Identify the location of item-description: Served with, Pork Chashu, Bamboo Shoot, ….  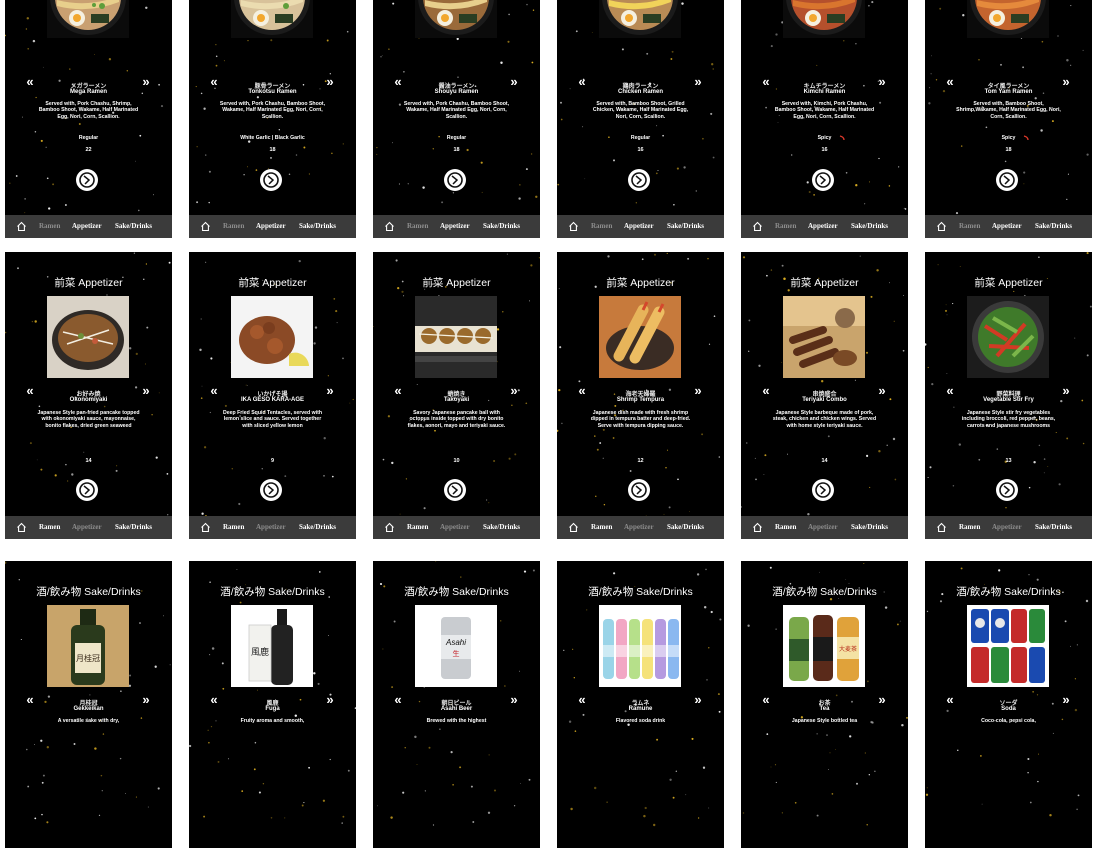
(456, 110).